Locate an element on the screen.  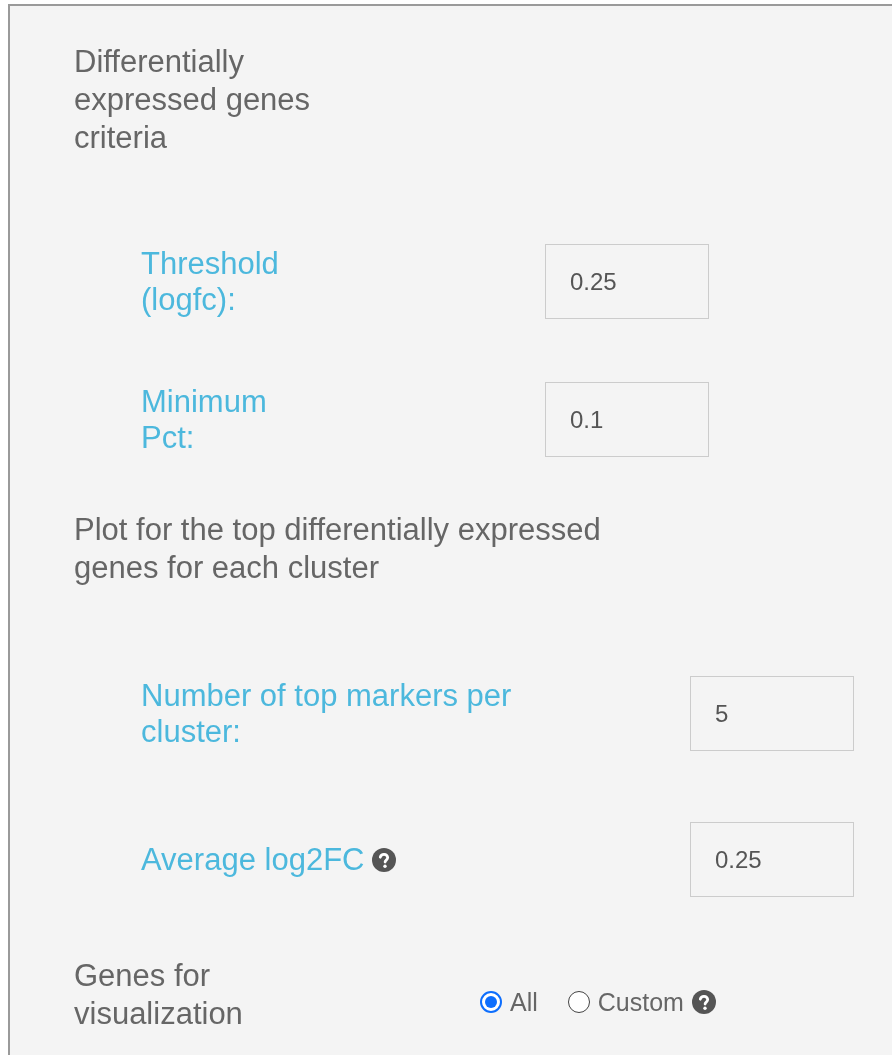
number-field: 5 is located at coordinates (772, 713).